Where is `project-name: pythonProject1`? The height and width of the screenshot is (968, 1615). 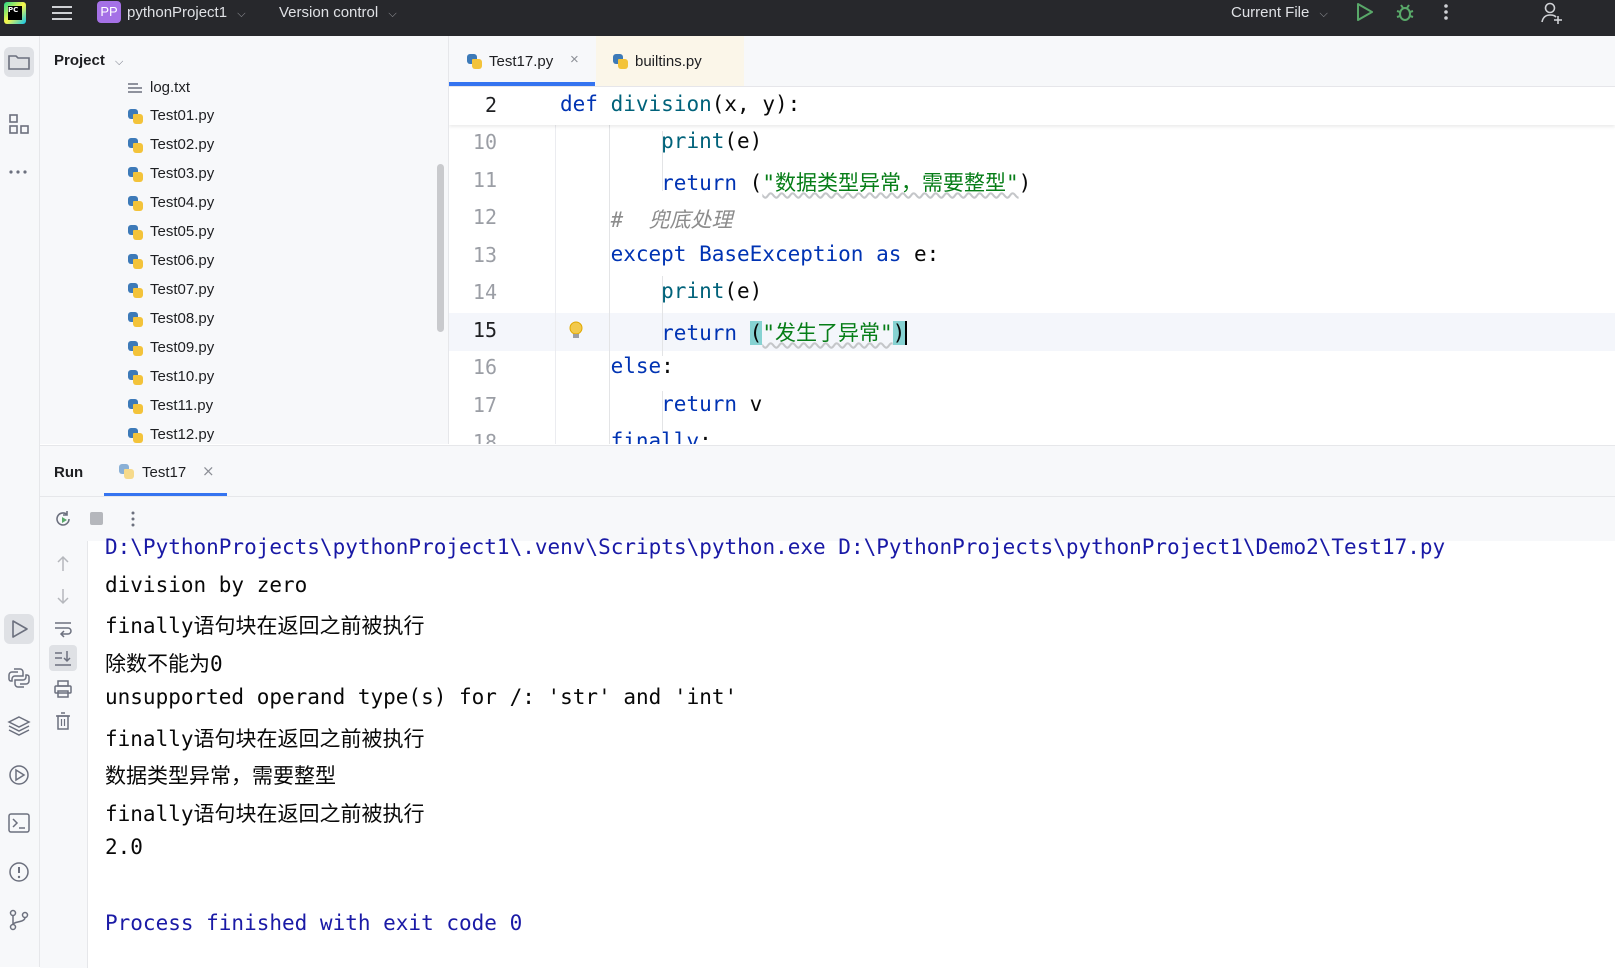
project-name: pythonProject1 is located at coordinates (177, 12).